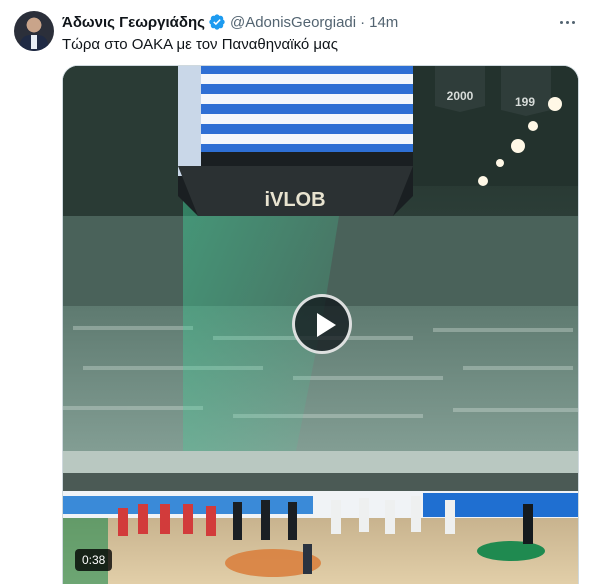  I want to click on avatar-shirt, so click(34, 42).